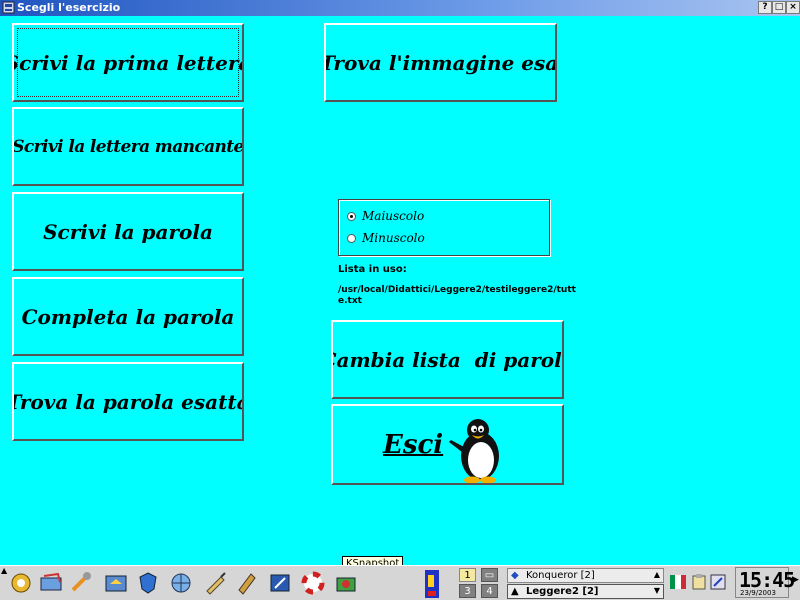 The image size is (800, 600). I want to click on pager-desktop-3: 3, so click(467, 591).